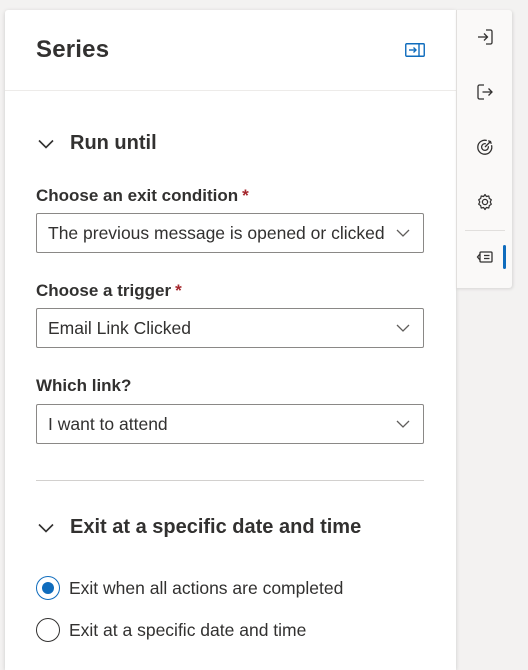  What do you see at coordinates (108, 423) in the screenshot?
I see `which-link-value: I want to attend` at bounding box center [108, 423].